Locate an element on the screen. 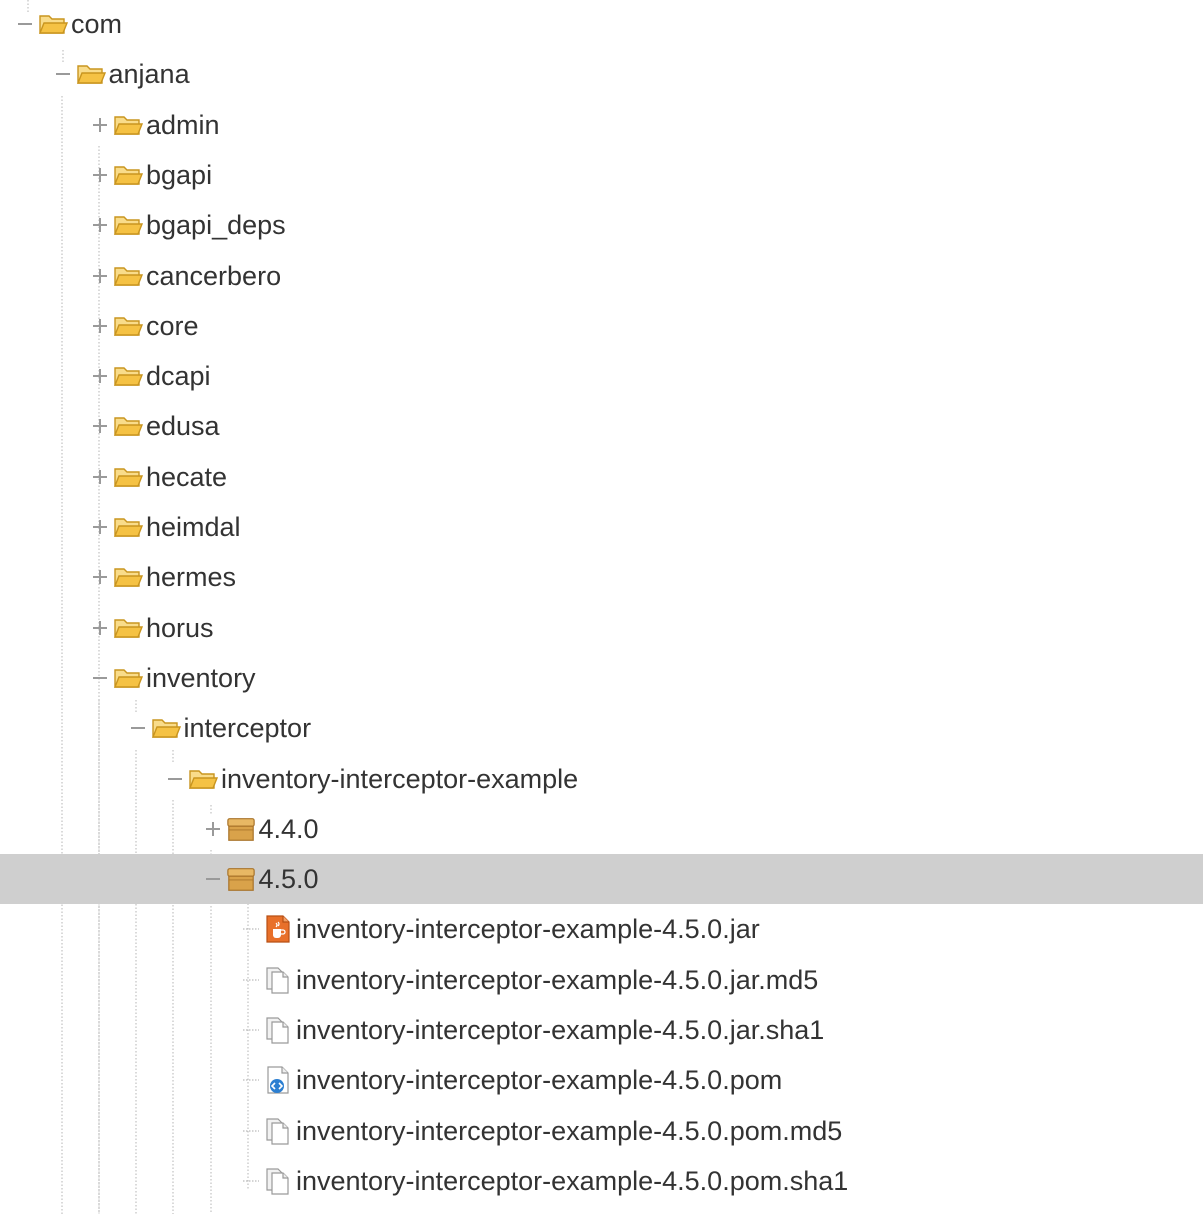  tree-node-label: anjana is located at coordinates (149, 74).